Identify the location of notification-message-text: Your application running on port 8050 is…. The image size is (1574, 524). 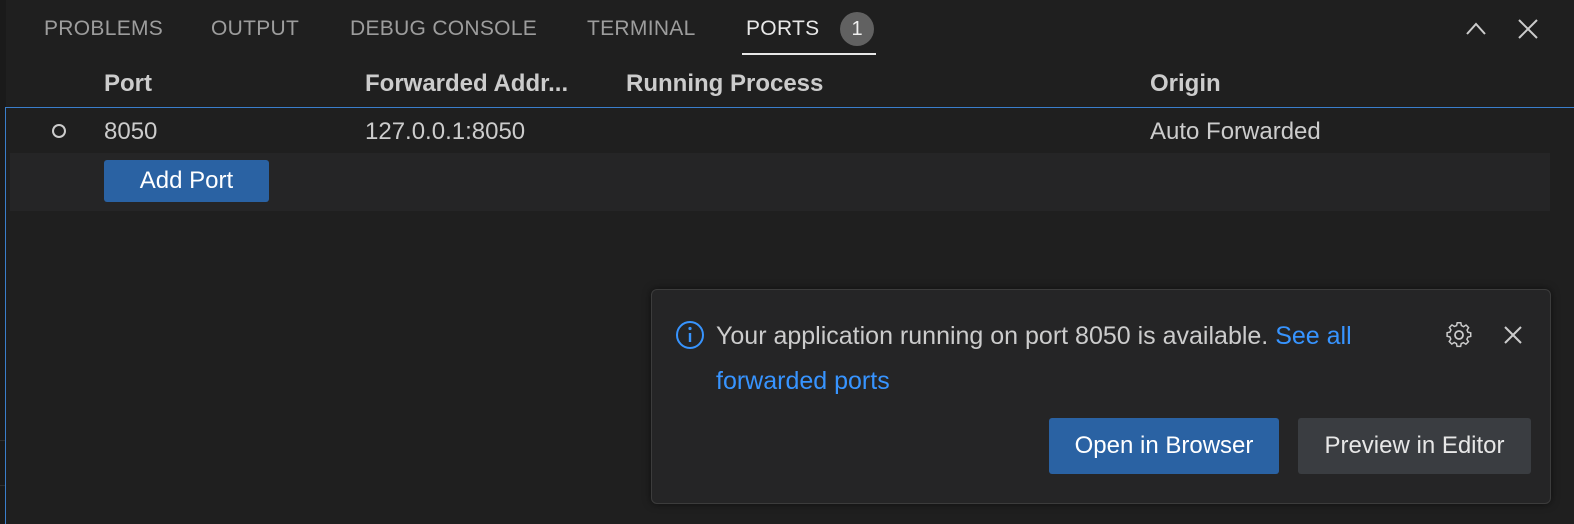
(992, 336).